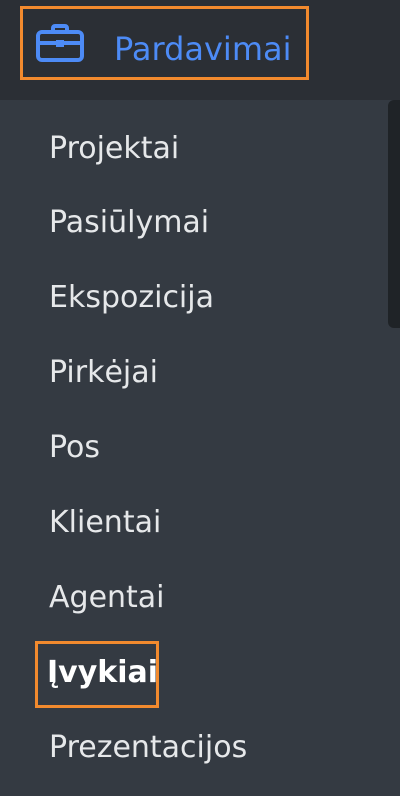 Image resolution: width=400 pixels, height=796 pixels. Describe the element at coordinates (203, 49) in the screenshot. I see `section-title: Pardavimai` at that location.